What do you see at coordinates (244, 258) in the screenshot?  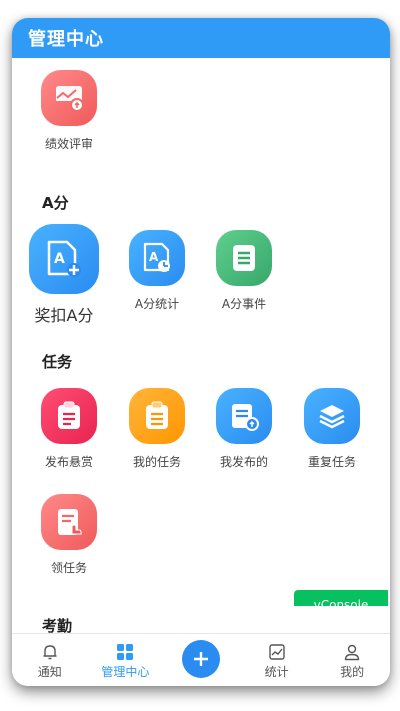 I see `a-score-events-icon` at bounding box center [244, 258].